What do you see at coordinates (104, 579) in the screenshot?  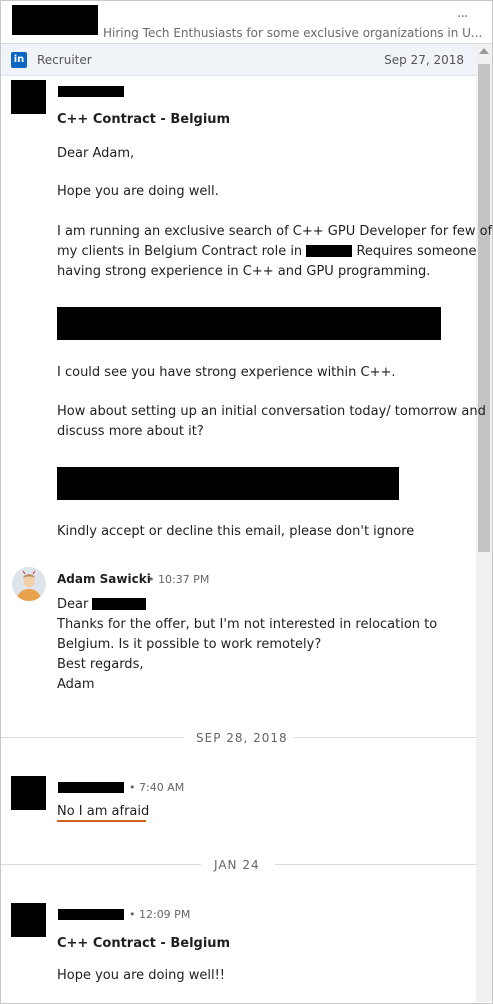 I see `sender-name: Adam Sawicki` at bounding box center [104, 579].